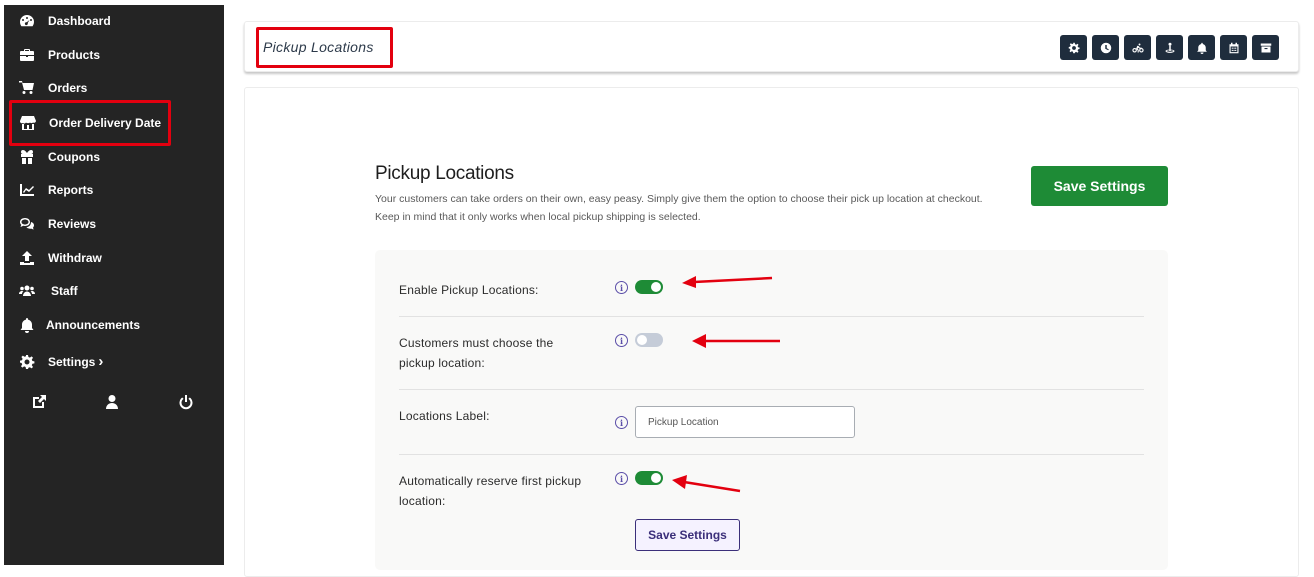 The width and height of the screenshot is (1314, 577). What do you see at coordinates (74, 157) in the screenshot?
I see `sidebar-item-label: Coupons` at bounding box center [74, 157].